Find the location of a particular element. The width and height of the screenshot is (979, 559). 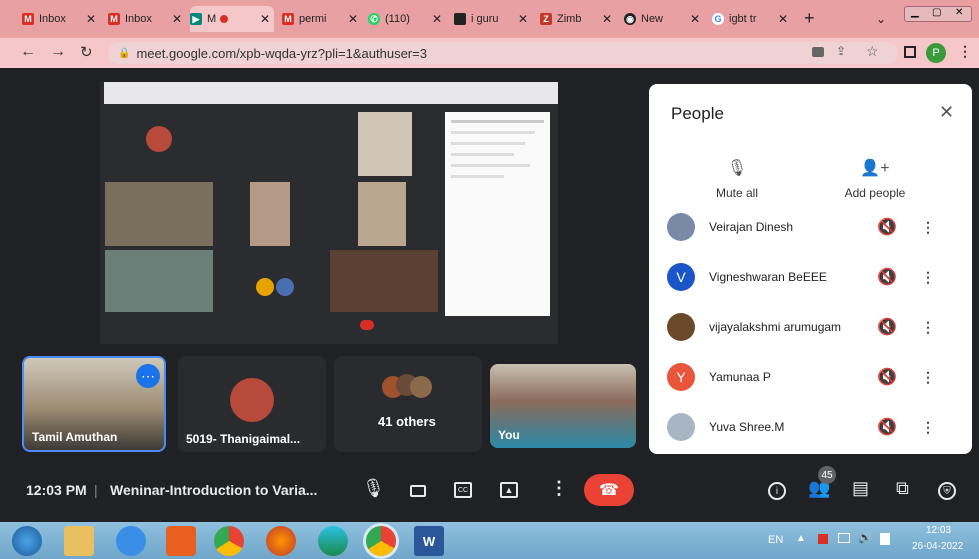

share-icon: ⇪ is located at coordinates (841, 51).